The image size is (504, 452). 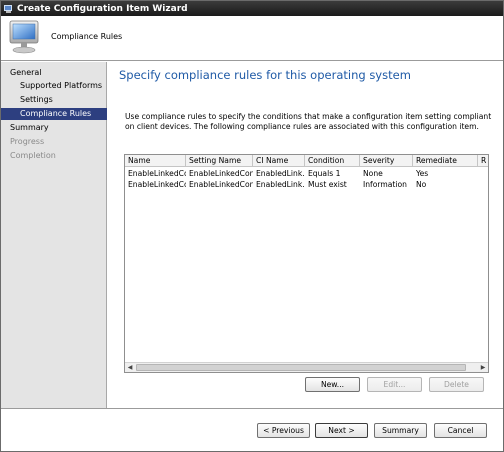 What do you see at coordinates (54, 86) in the screenshot?
I see `nav-item-supported-platforms: Supported Platforms` at bounding box center [54, 86].